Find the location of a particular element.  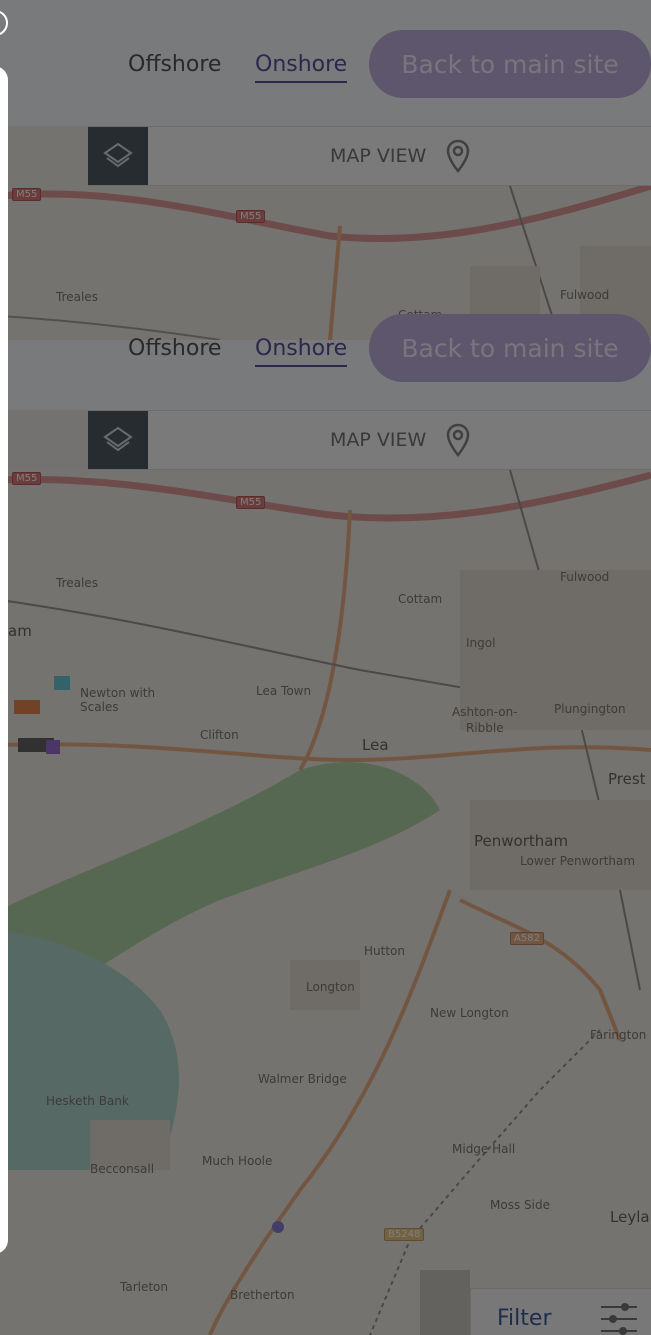

map-view-bar-main: MAP VIEW is located at coordinates (369, 440).